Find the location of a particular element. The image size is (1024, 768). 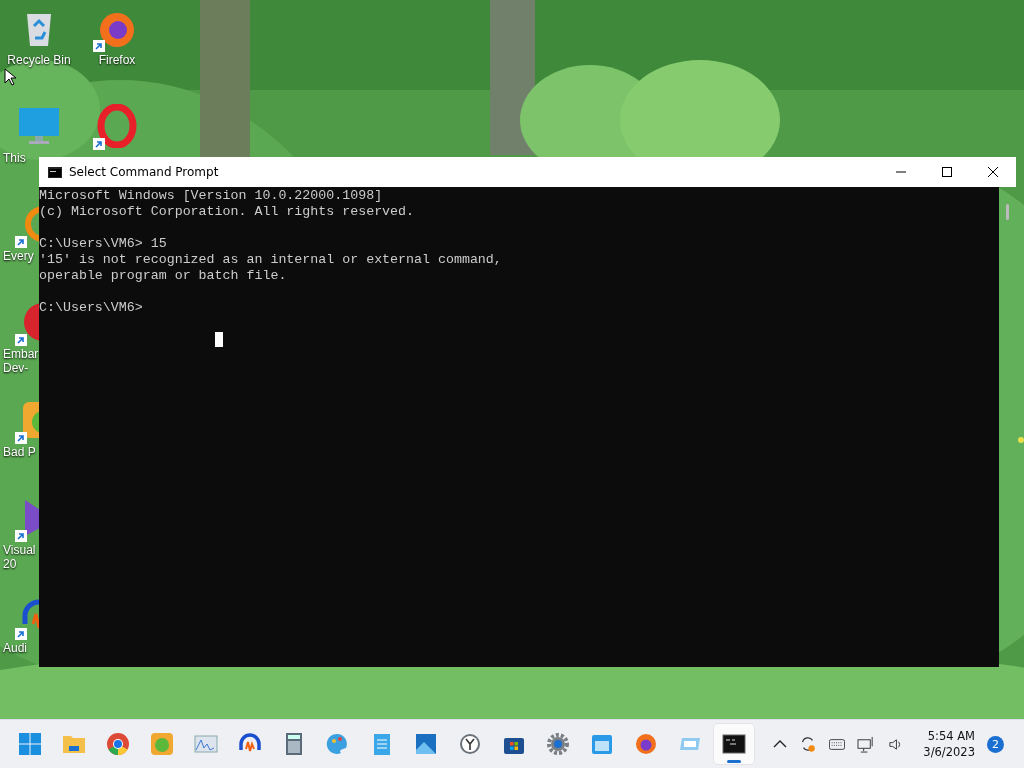

icon-label: Firefox is located at coordinates (117, 60).